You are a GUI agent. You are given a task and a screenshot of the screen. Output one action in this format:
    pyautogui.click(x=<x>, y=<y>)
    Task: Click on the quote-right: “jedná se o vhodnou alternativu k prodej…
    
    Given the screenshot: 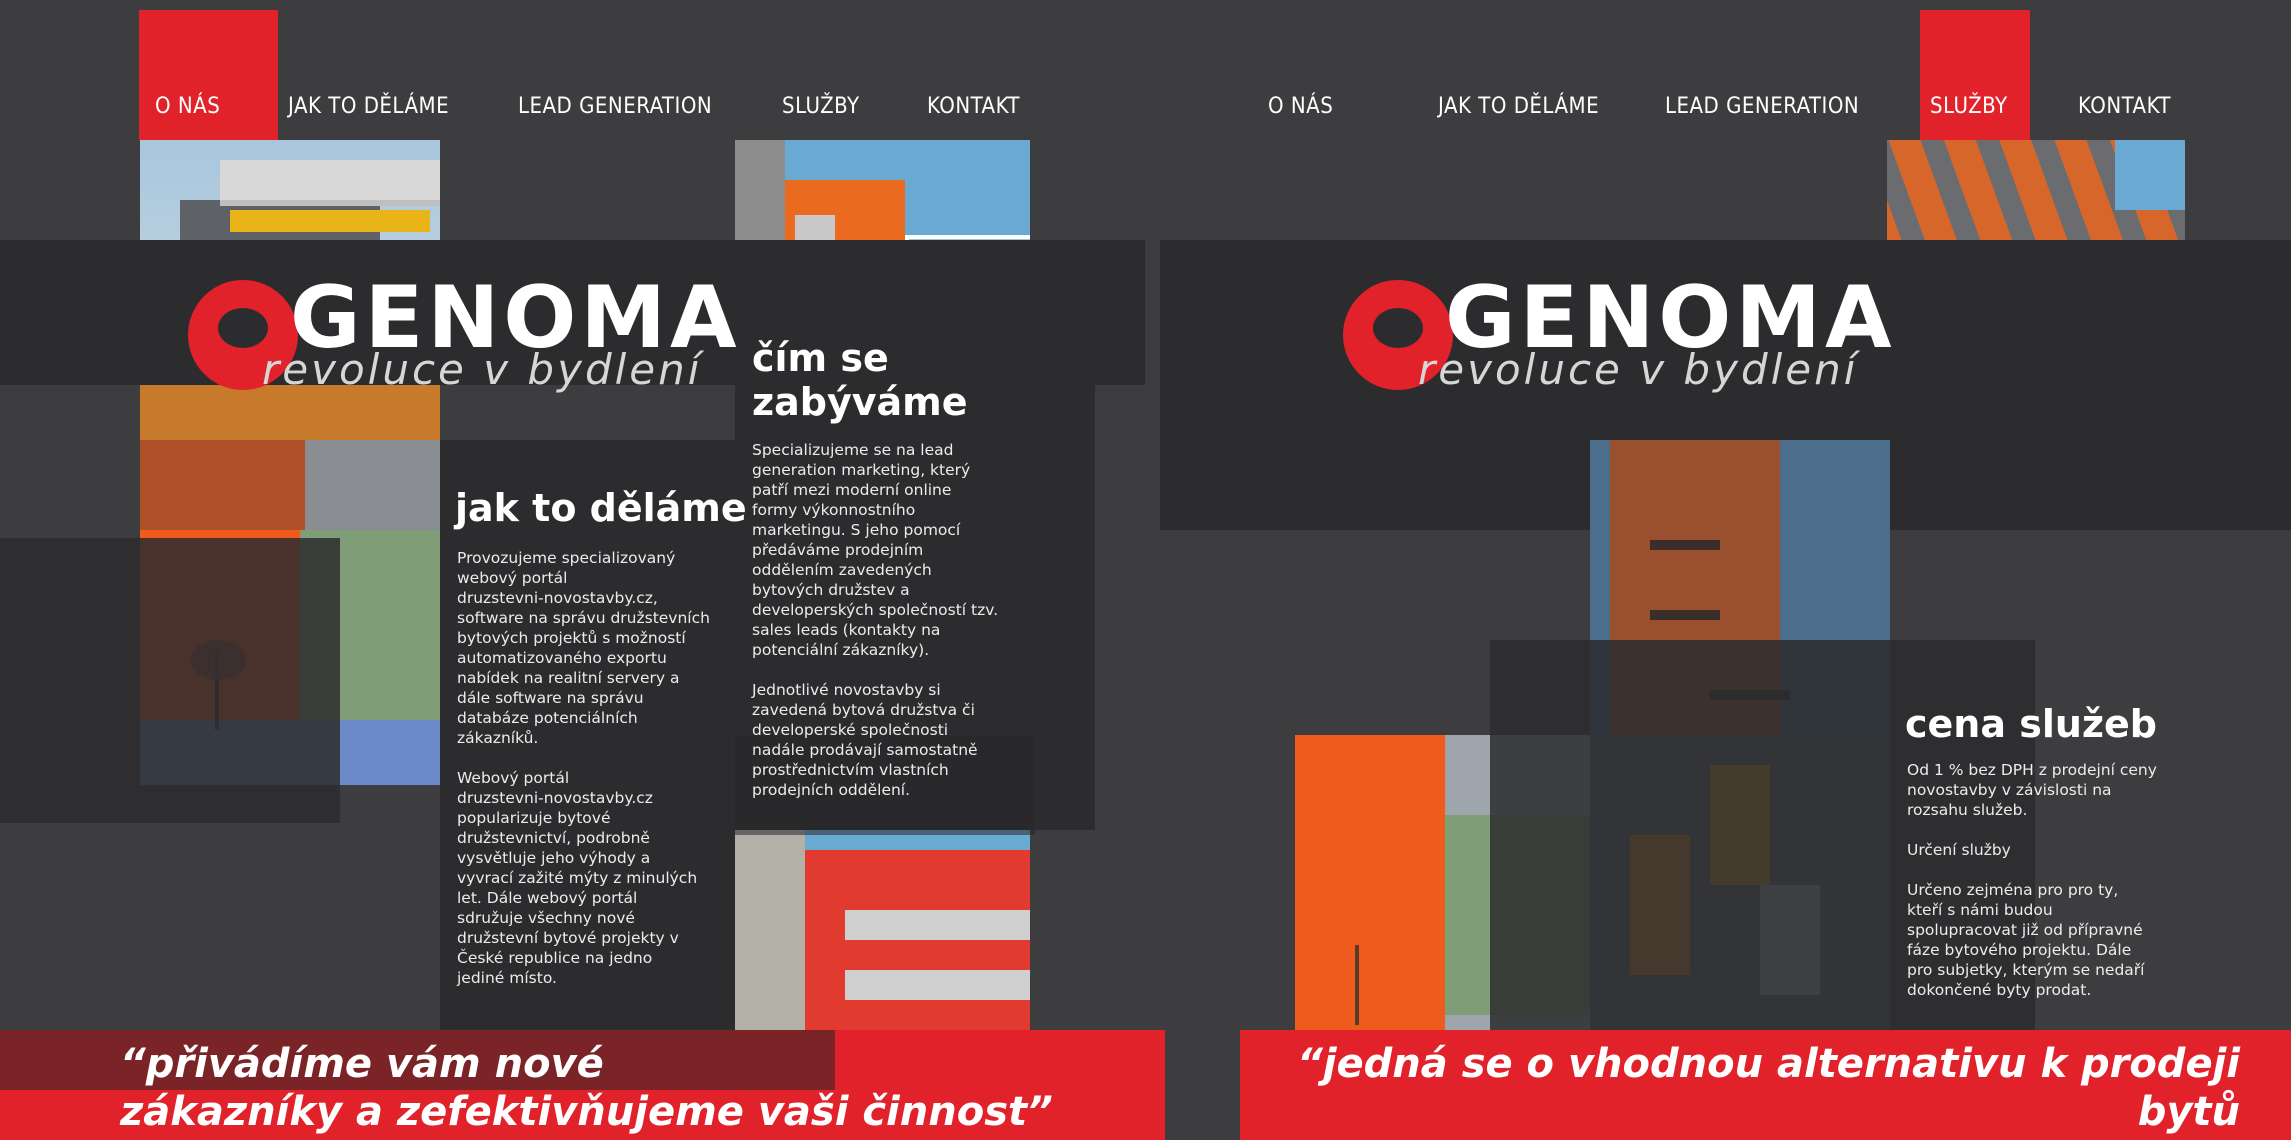 What is the action you would take?
    pyautogui.click(x=1768, y=1090)
    